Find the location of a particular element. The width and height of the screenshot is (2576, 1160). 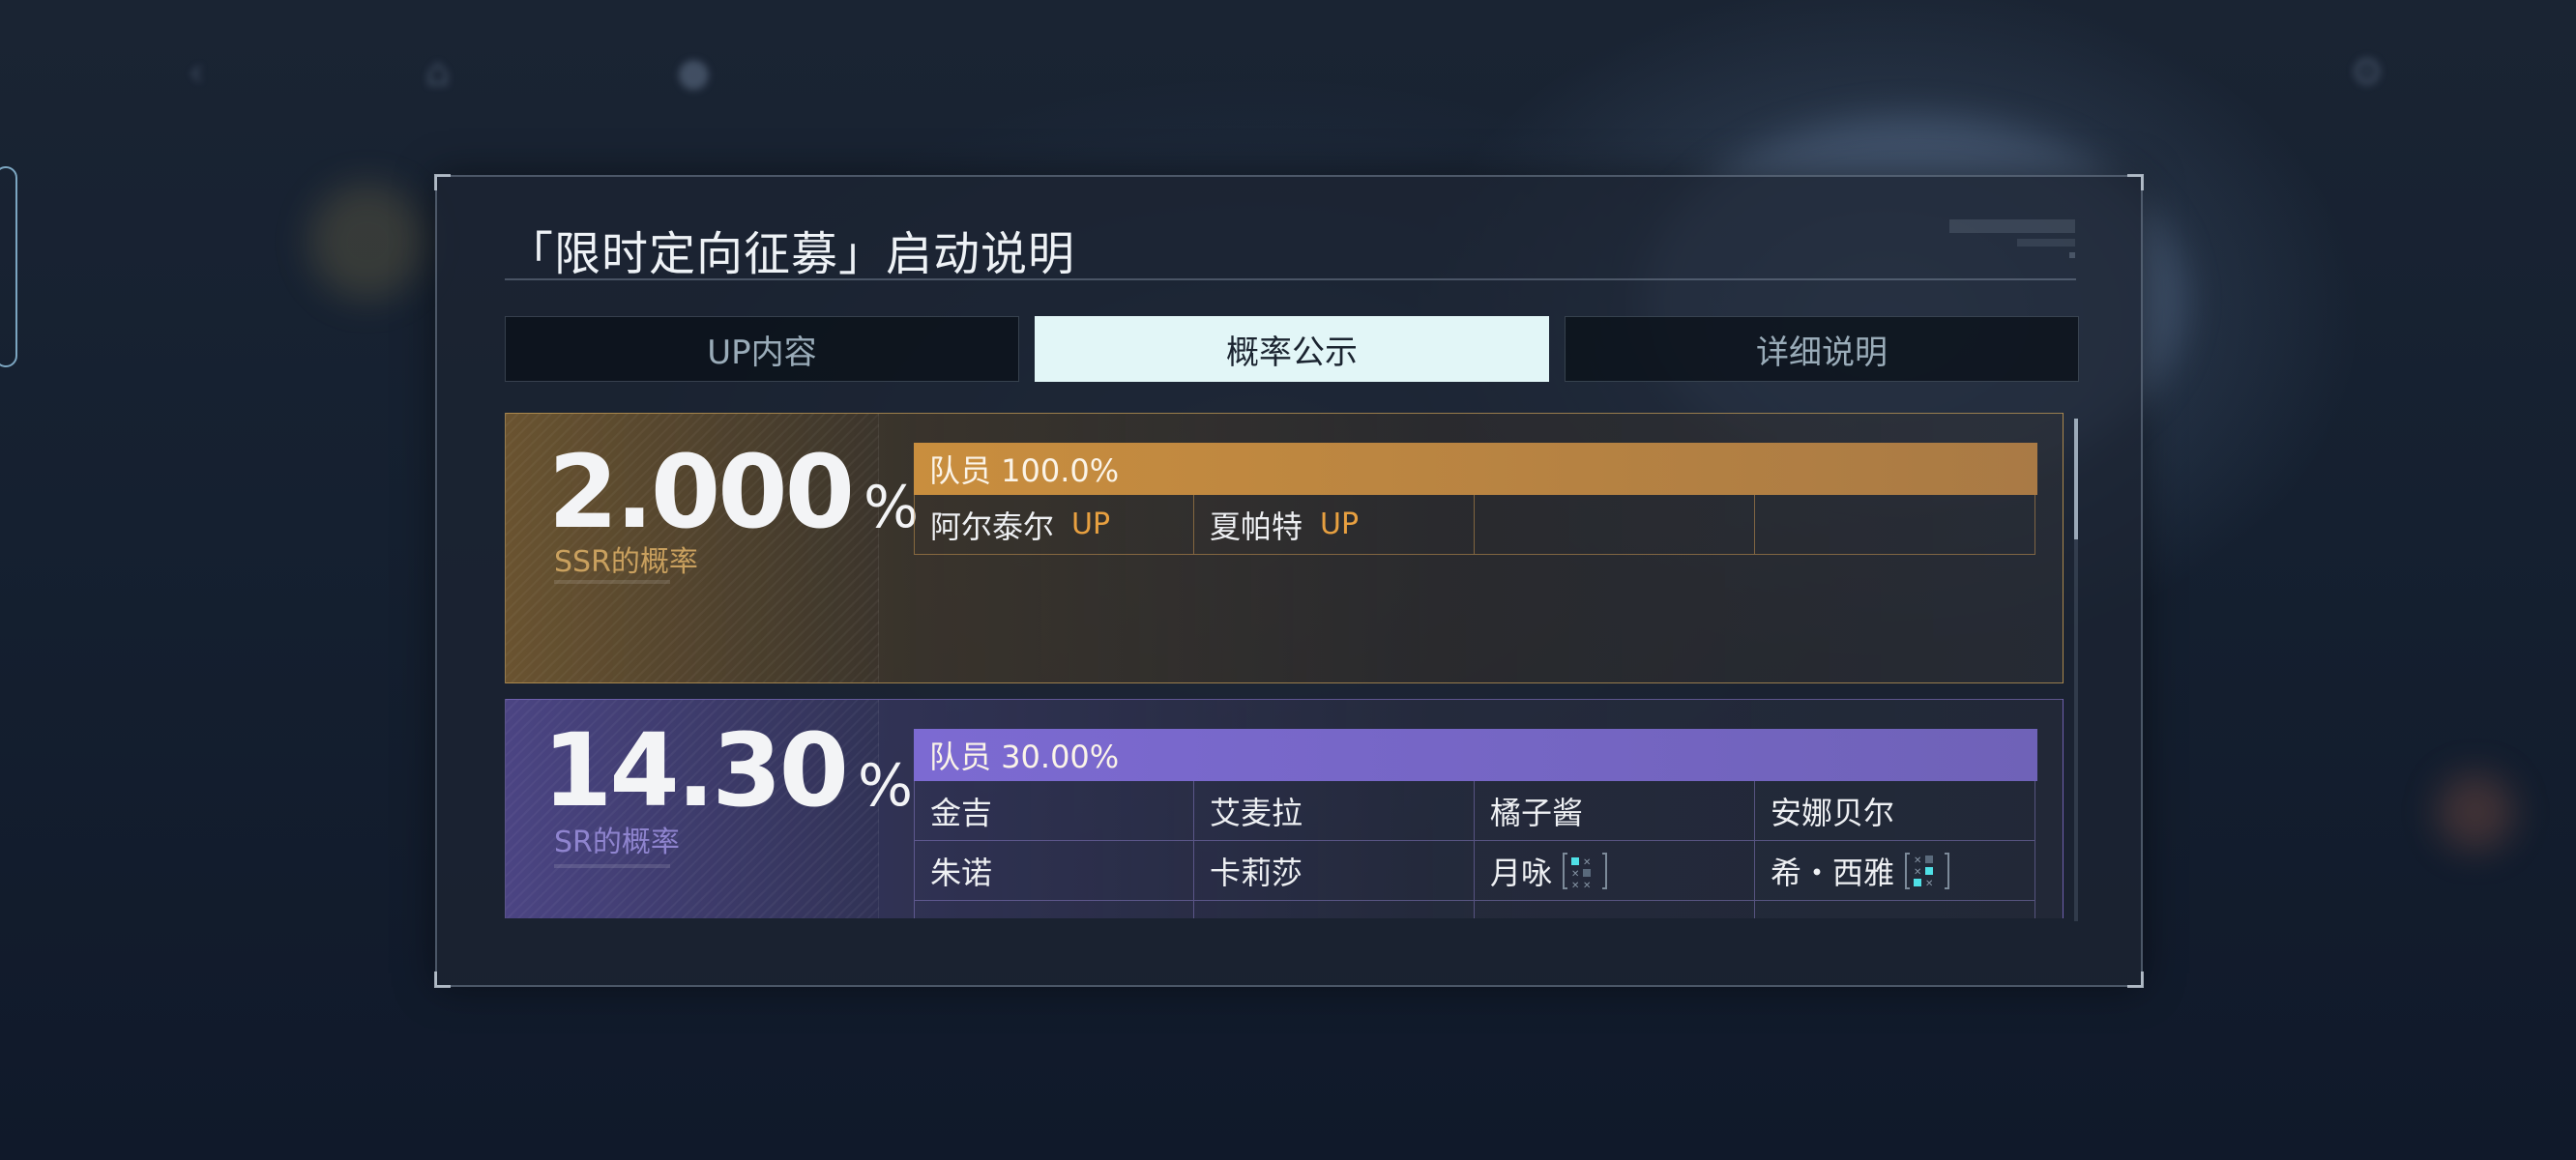

ssr-rate-unit: % is located at coordinates (891, 507).